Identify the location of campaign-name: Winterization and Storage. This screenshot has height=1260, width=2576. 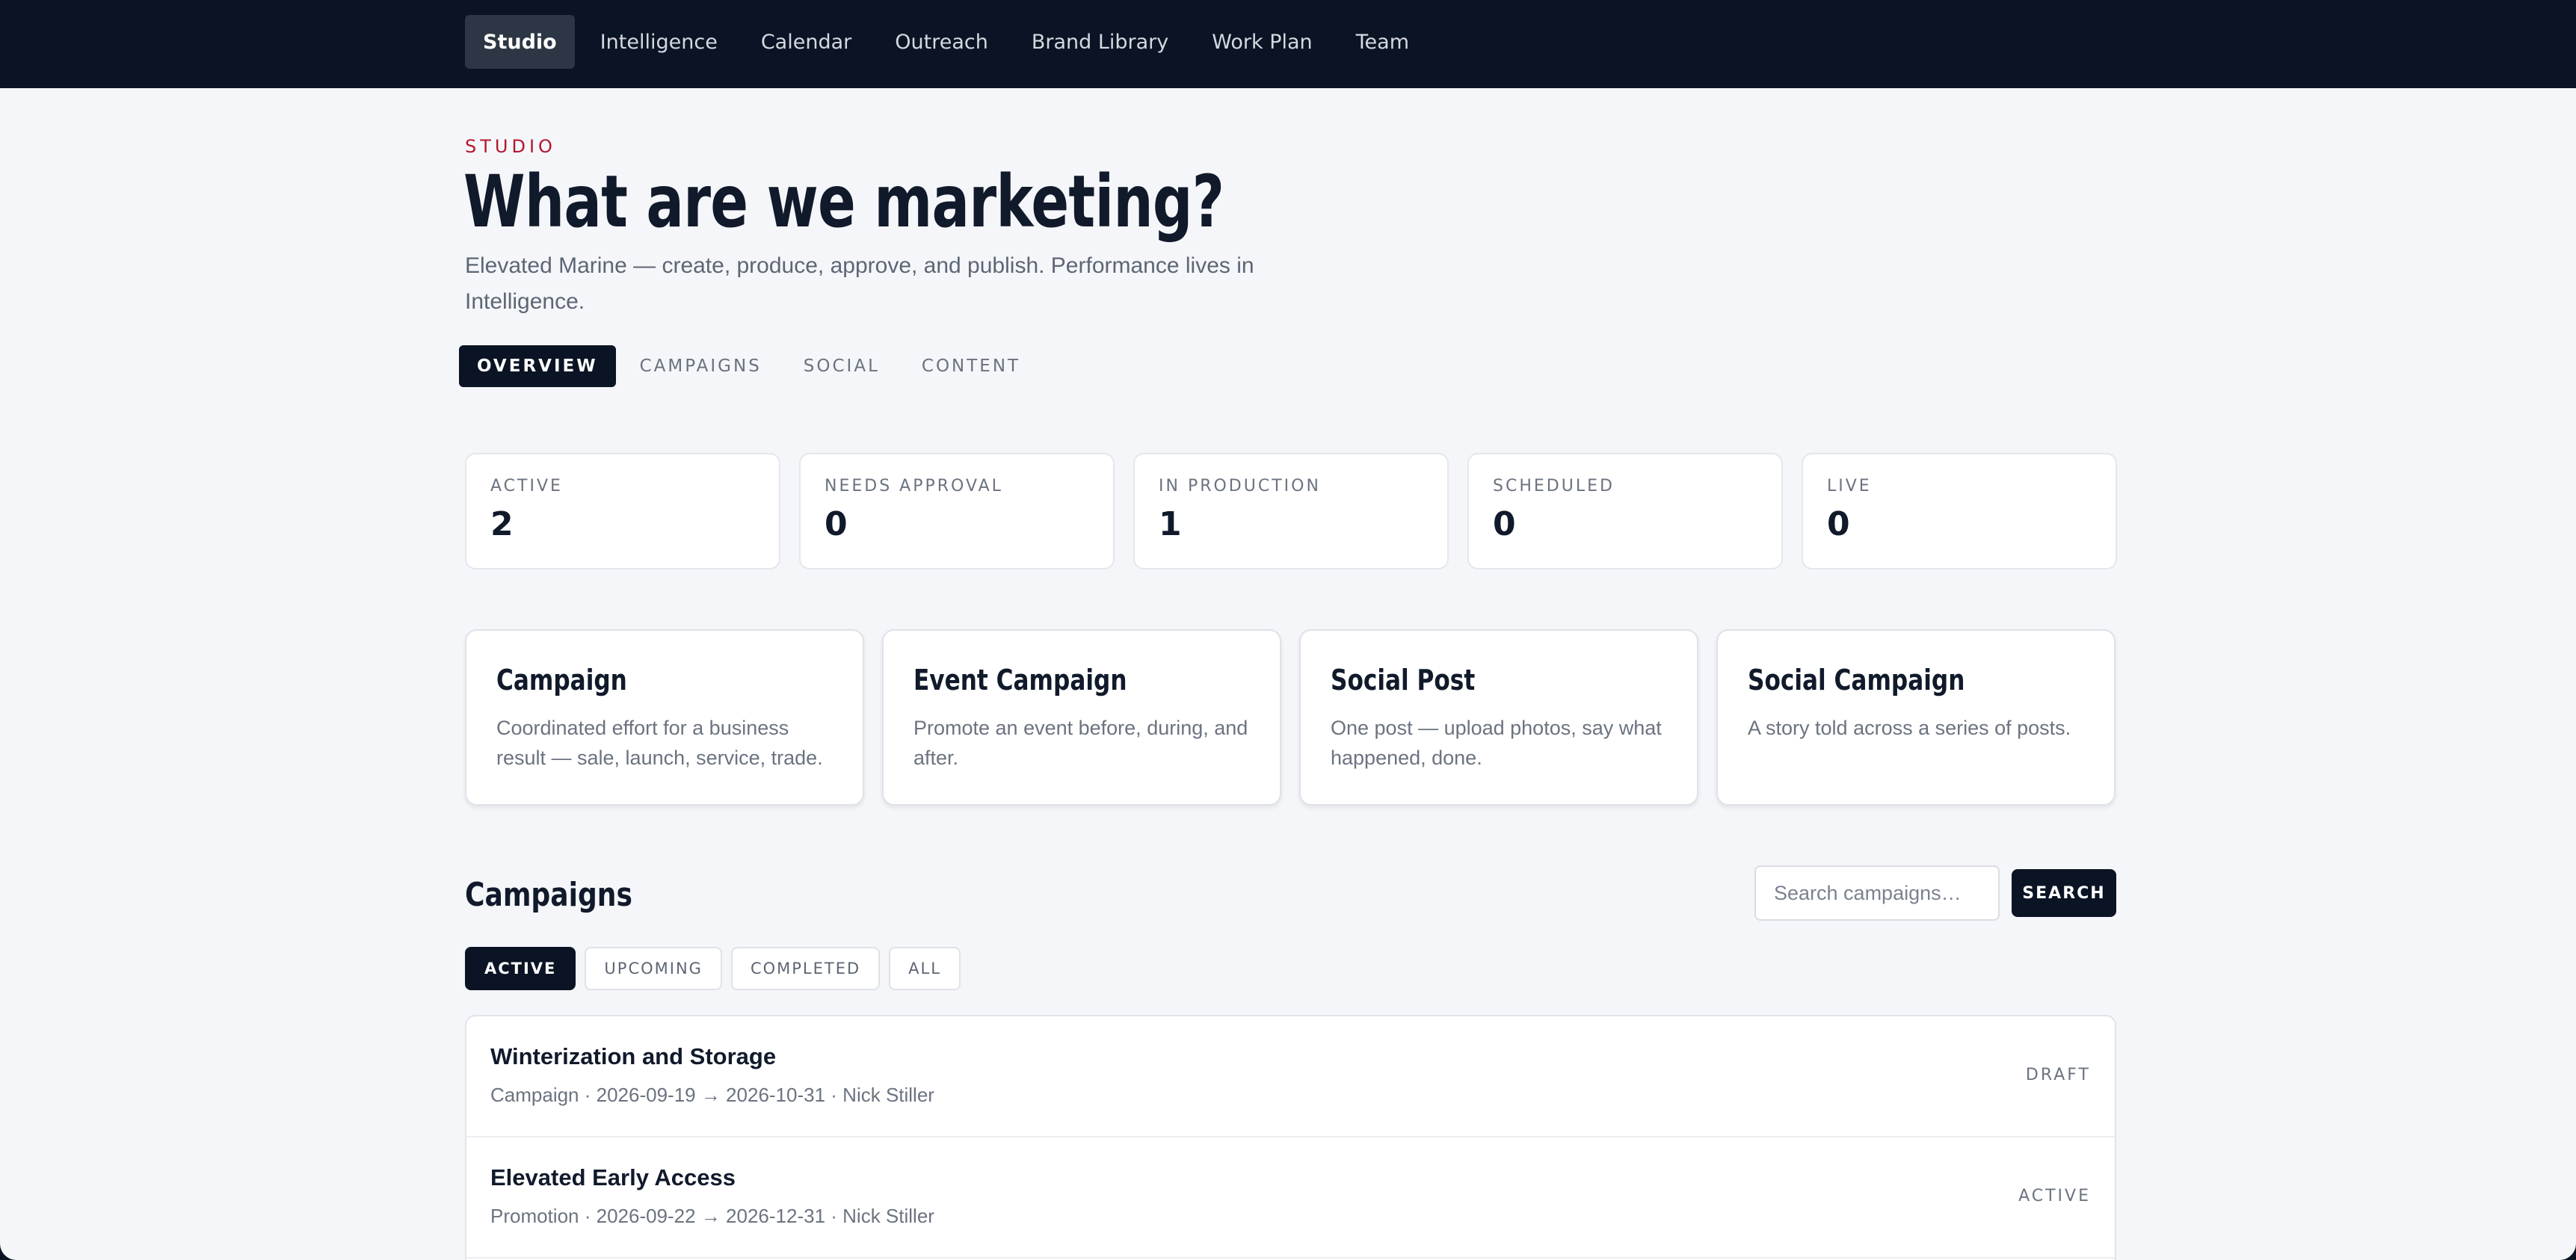
(633, 1056).